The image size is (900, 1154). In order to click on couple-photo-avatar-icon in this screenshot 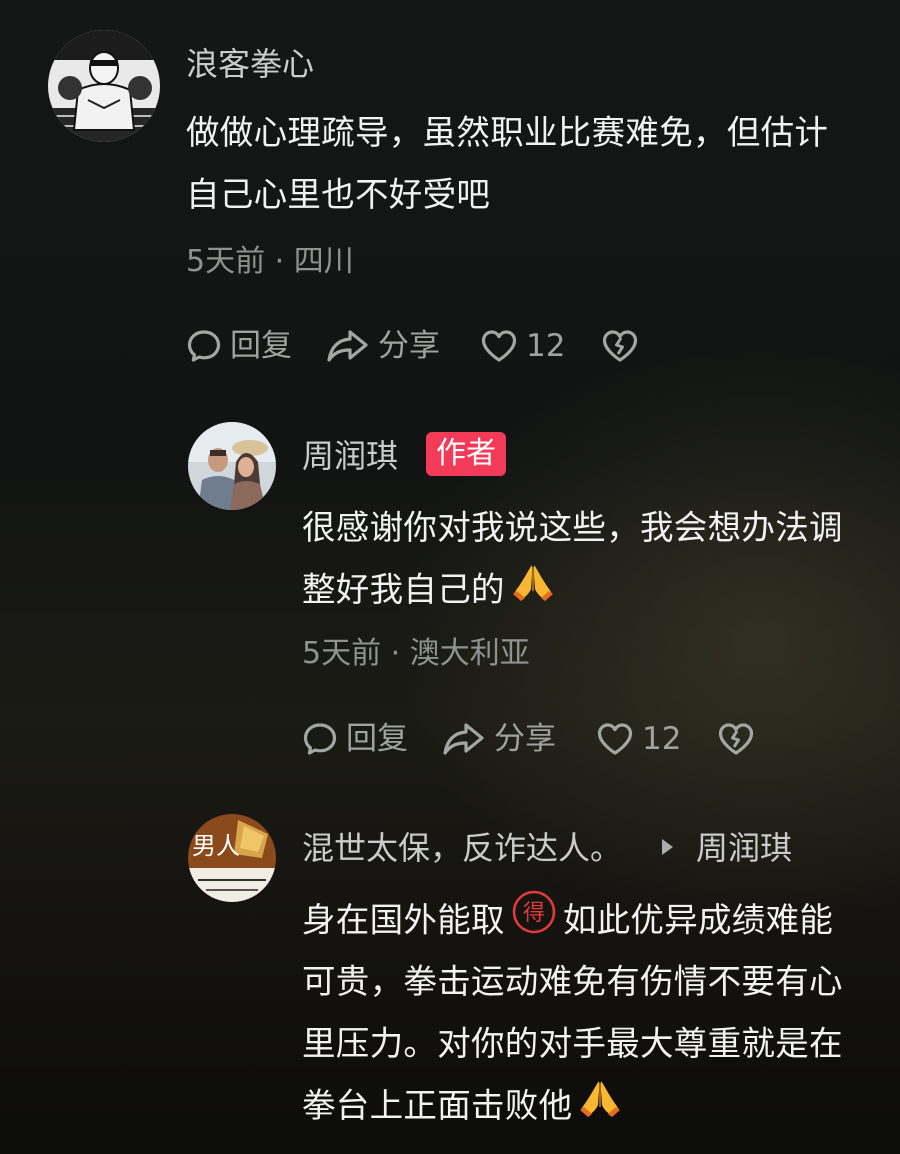, I will do `click(232, 466)`.